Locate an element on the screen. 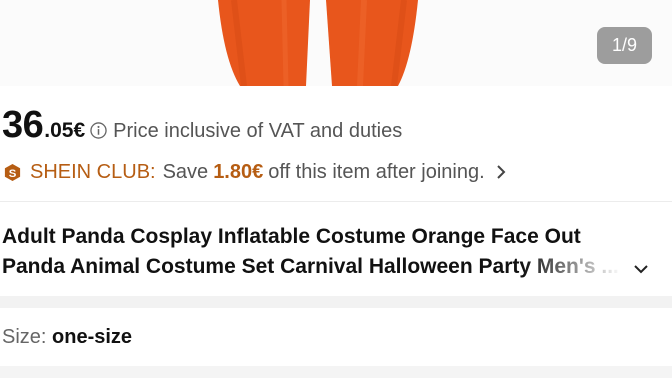 This screenshot has width=672, height=378. image-counter-badge: 1/9 is located at coordinates (624, 45).